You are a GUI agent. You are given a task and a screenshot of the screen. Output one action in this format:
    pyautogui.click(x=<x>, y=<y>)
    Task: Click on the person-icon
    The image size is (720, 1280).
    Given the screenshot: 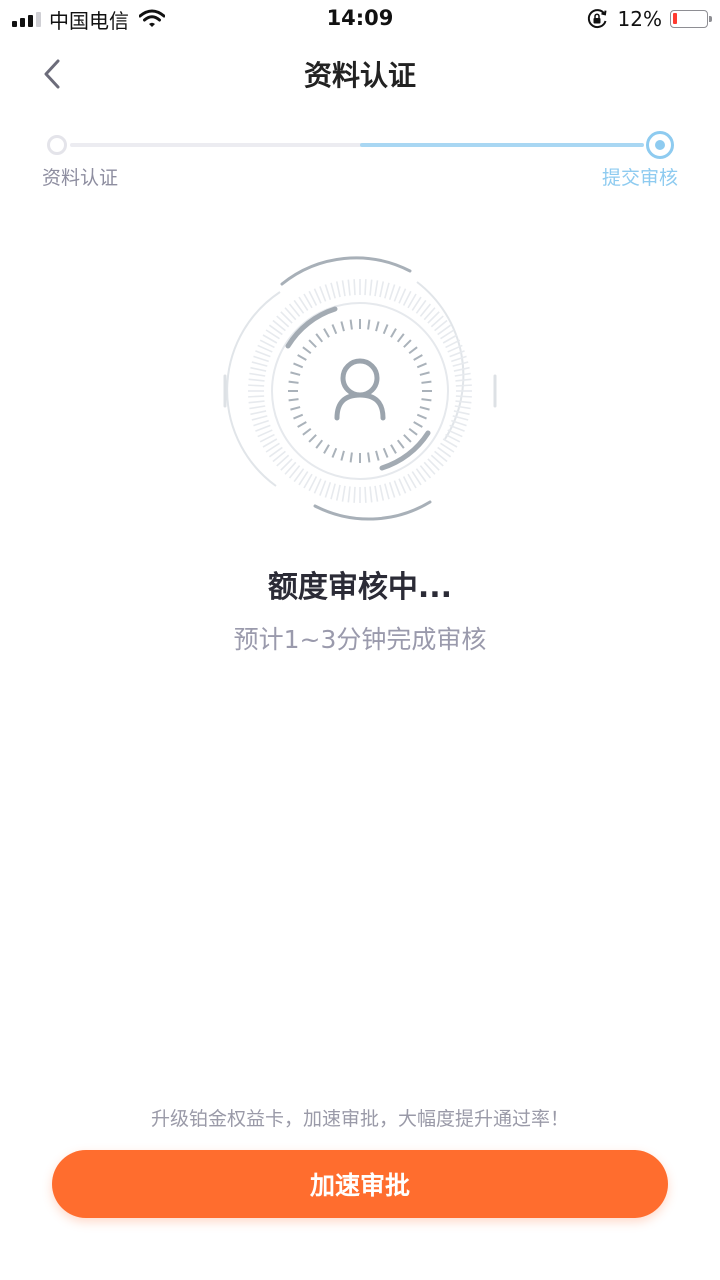 What is the action you would take?
    pyautogui.click(x=360, y=389)
    